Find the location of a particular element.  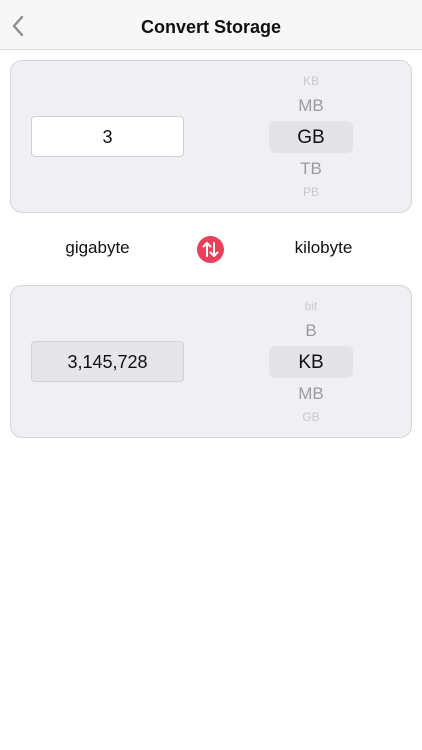

navigation-bar: Convert Storage is located at coordinates (211, 25).